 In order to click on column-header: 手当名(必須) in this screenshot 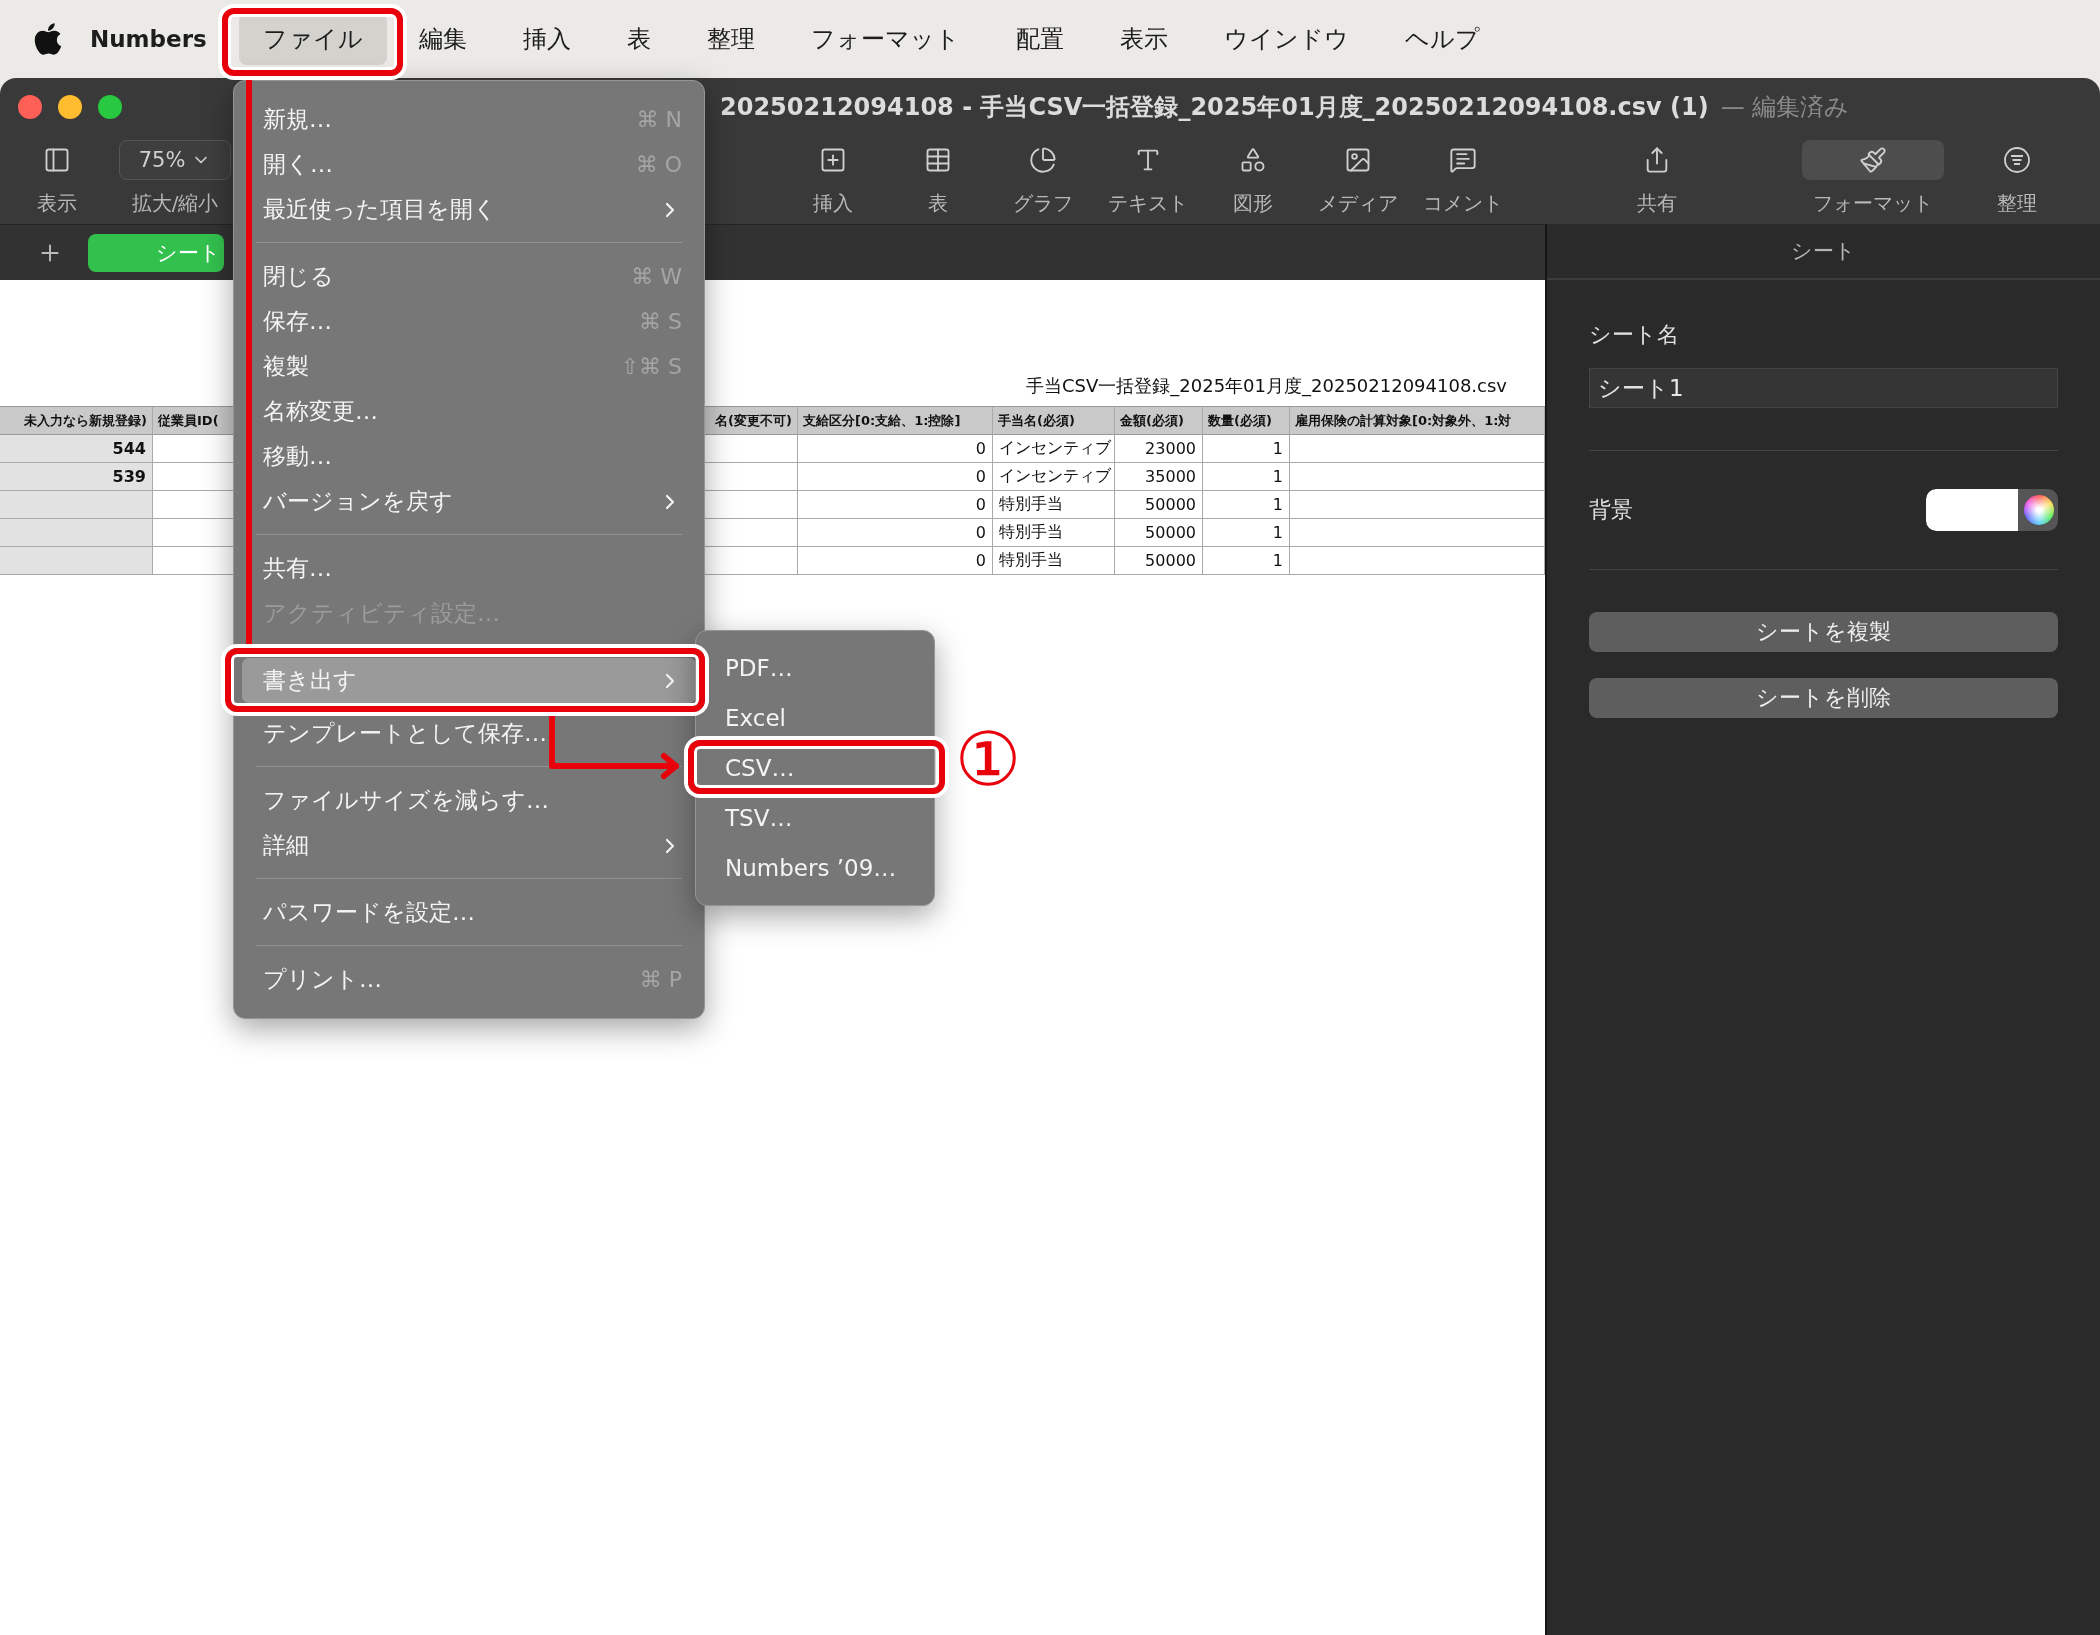, I will do `click(1054, 421)`.